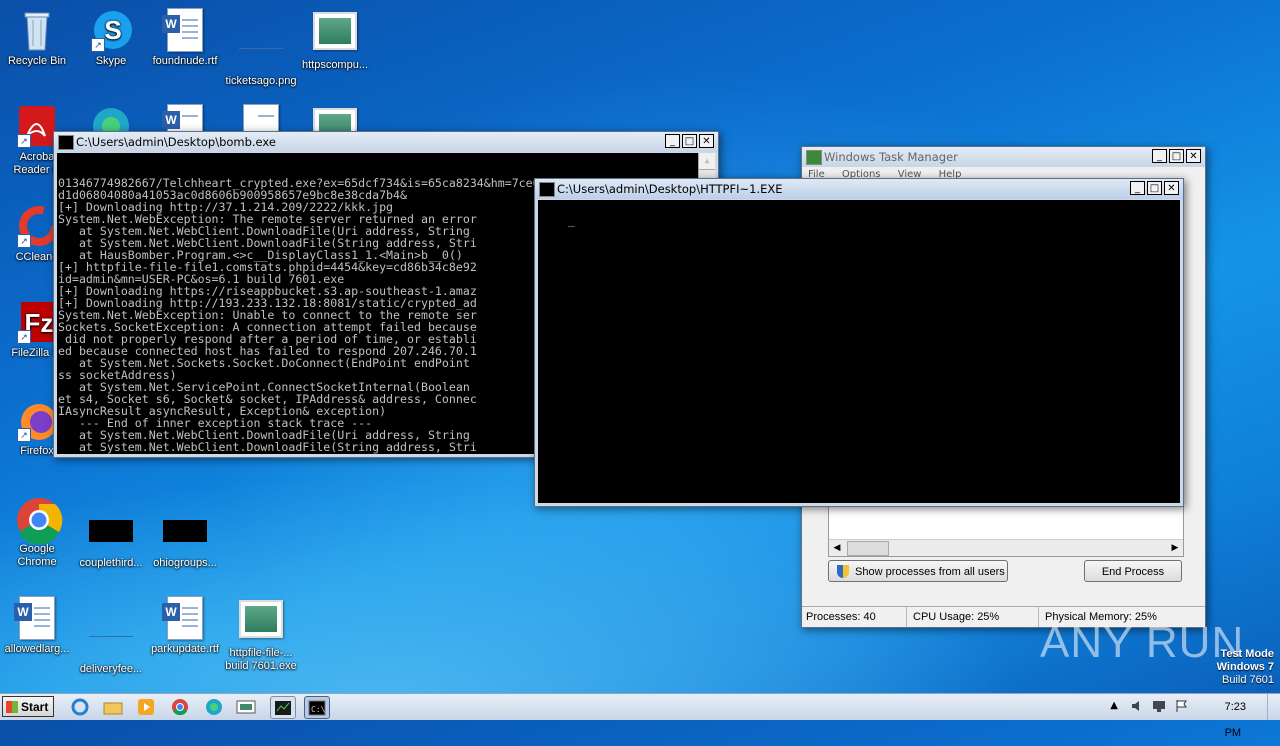 Image resolution: width=1280 pixels, height=746 pixels. I want to click on desktop-icon-label: Skype, so click(111, 61).